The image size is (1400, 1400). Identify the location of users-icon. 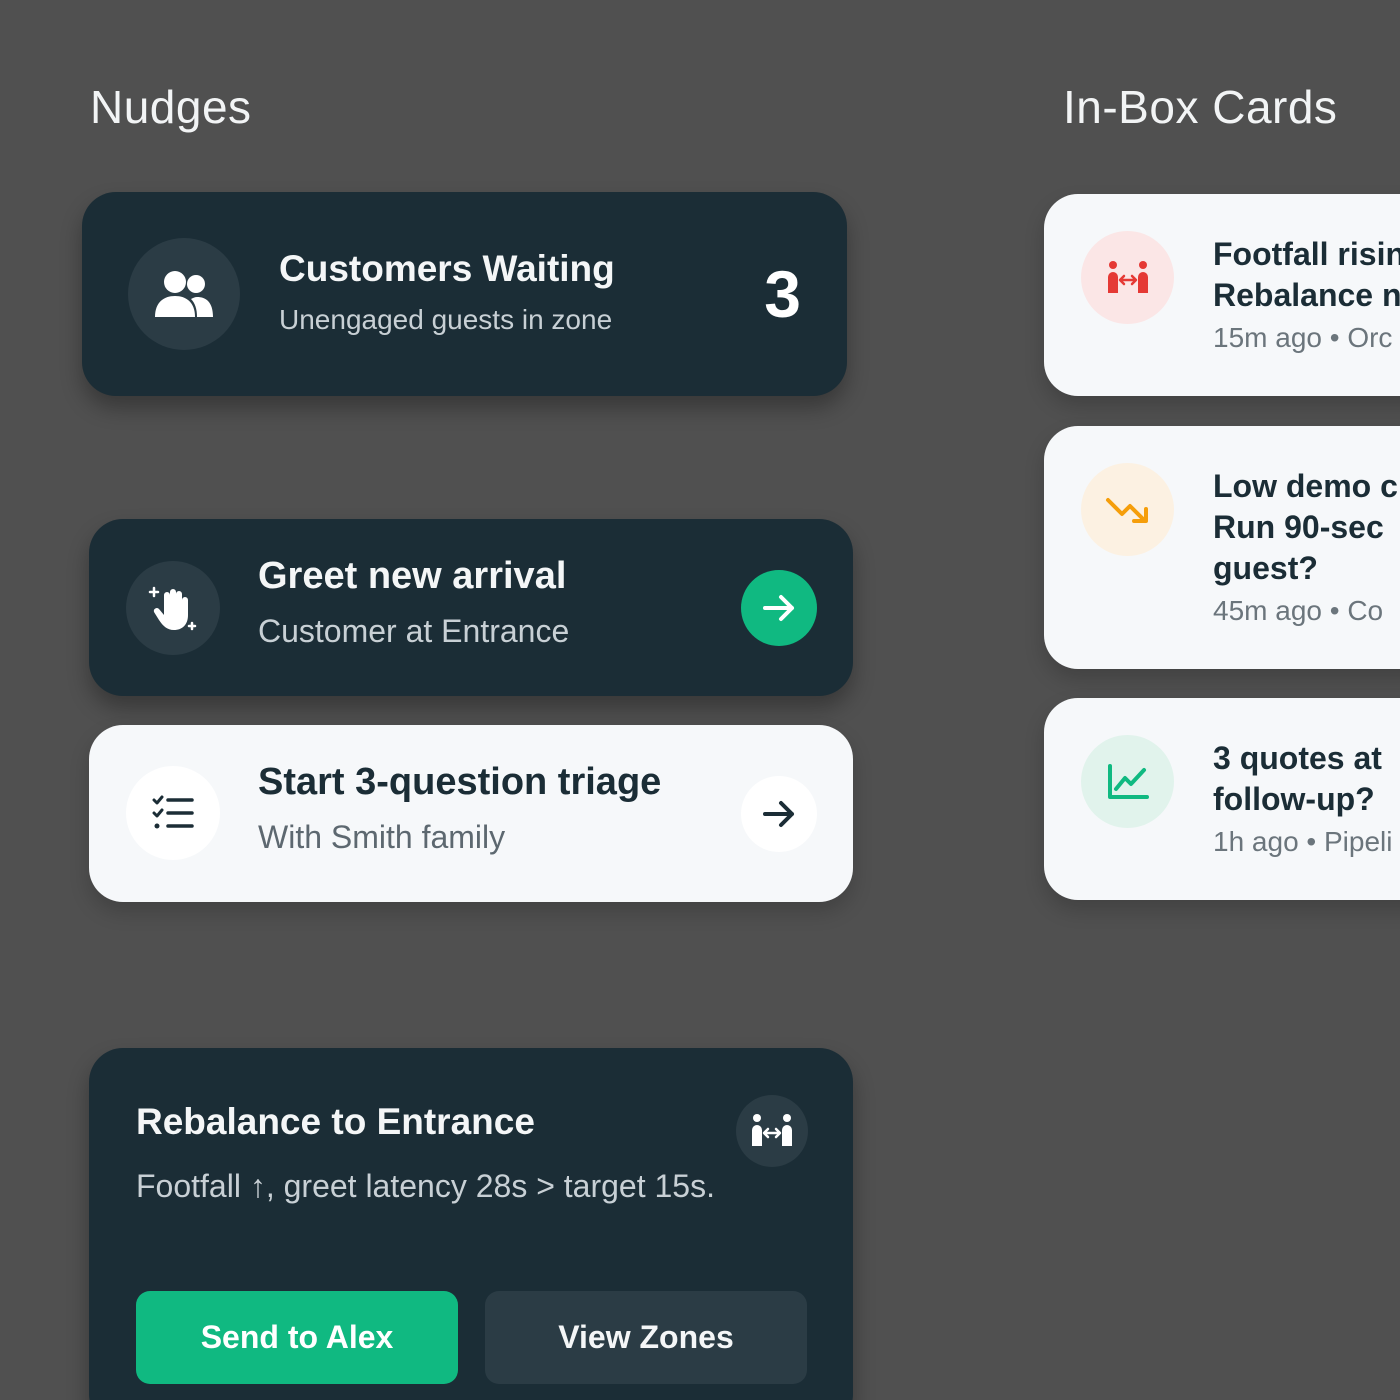
(184, 294).